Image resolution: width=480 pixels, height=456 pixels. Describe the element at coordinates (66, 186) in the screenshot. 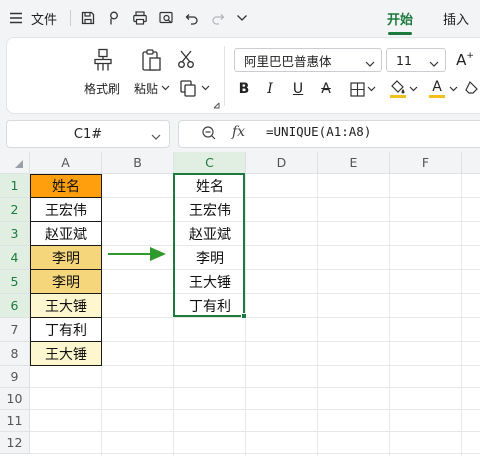

I see `cell-a1: 姓名` at that location.